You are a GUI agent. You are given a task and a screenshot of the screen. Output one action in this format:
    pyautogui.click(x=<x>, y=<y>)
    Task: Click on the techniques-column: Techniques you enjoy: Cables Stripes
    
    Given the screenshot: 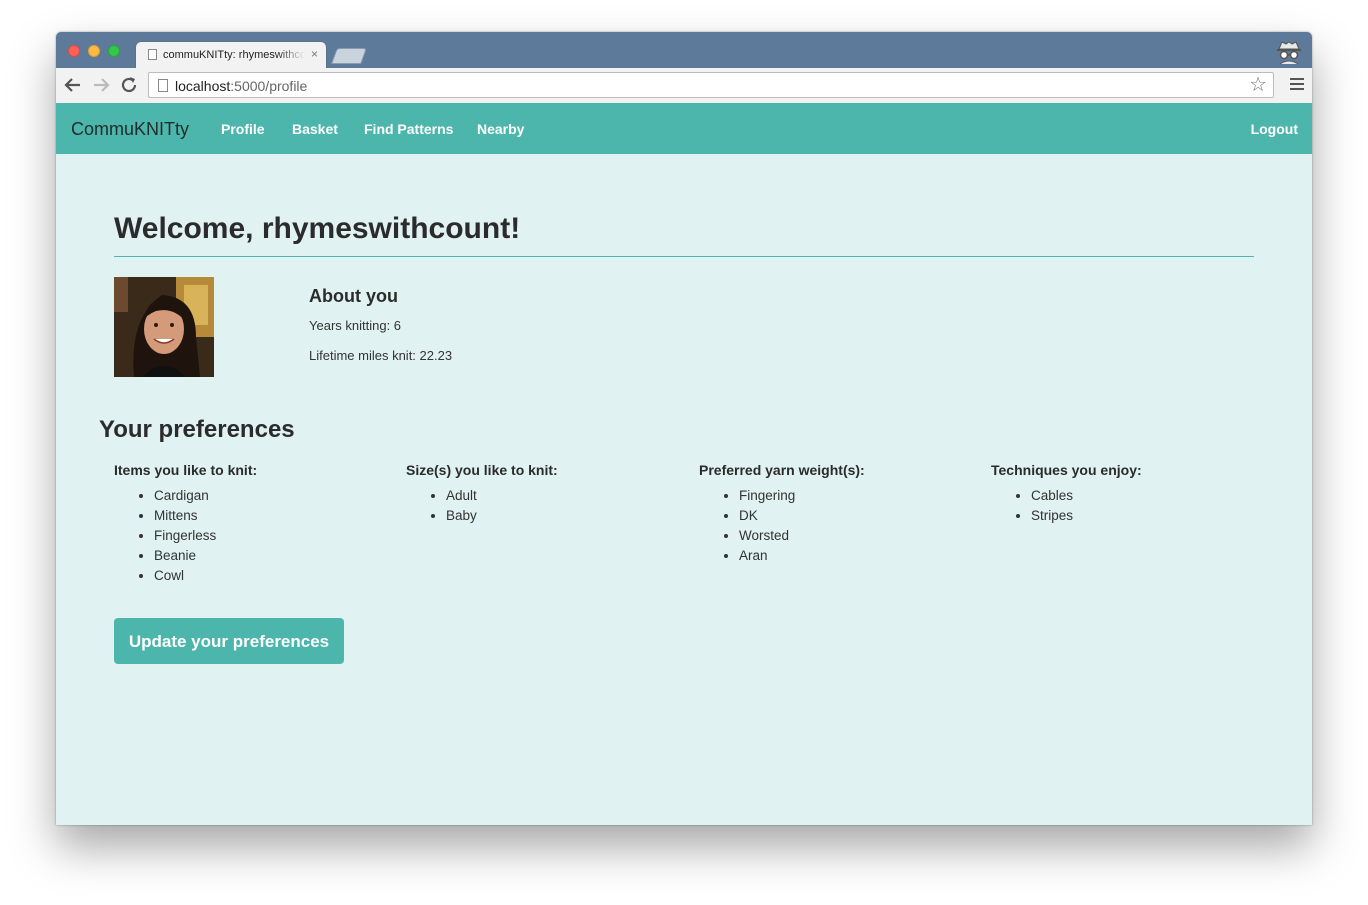 What is the action you would take?
    pyautogui.click(x=1131, y=494)
    